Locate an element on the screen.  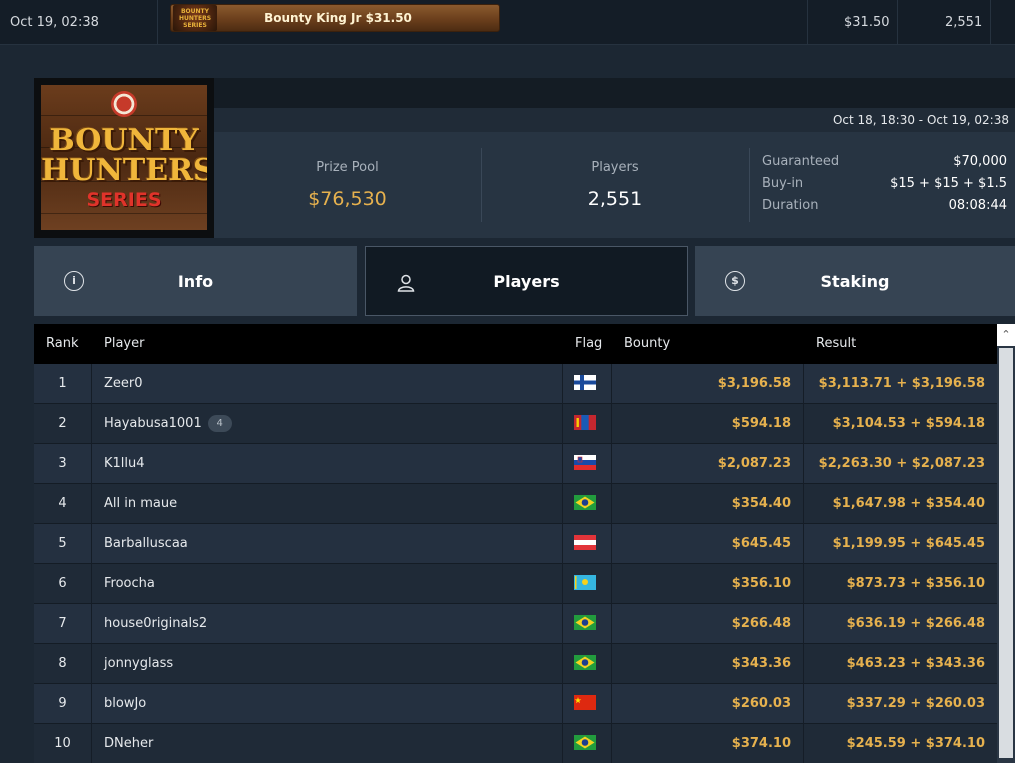
table-header: Rank Player Flag Bounty Result is located at coordinates (515, 344).